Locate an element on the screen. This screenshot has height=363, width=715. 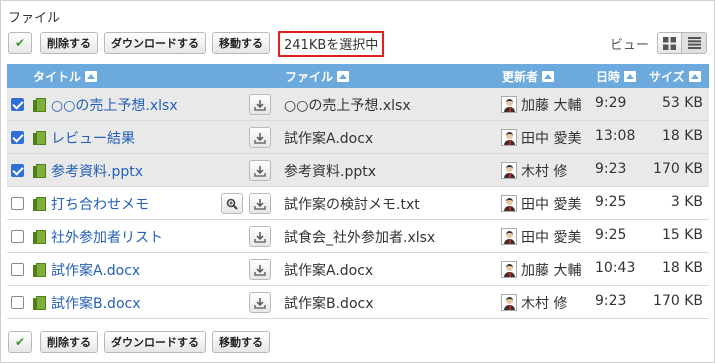
updated-time: 9:29 is located at coordinates (611, 103).